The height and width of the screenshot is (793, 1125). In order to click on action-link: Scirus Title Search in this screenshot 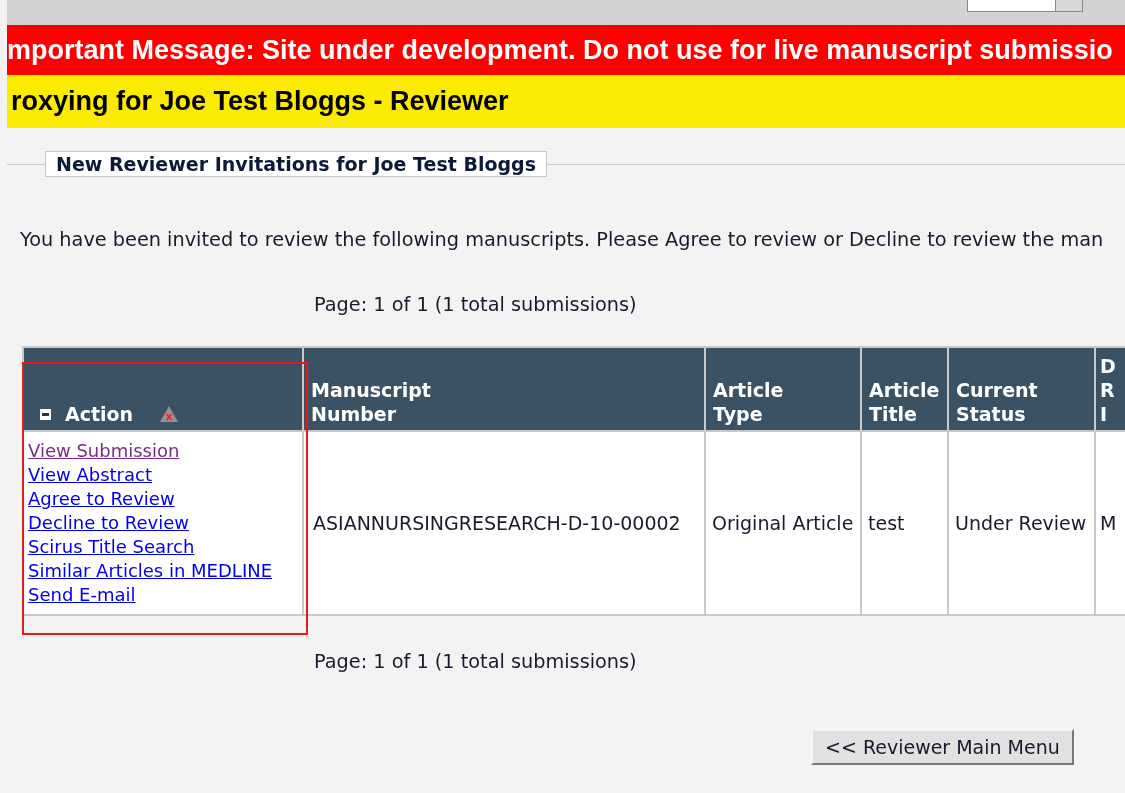, I will do `click(111, 547)`.